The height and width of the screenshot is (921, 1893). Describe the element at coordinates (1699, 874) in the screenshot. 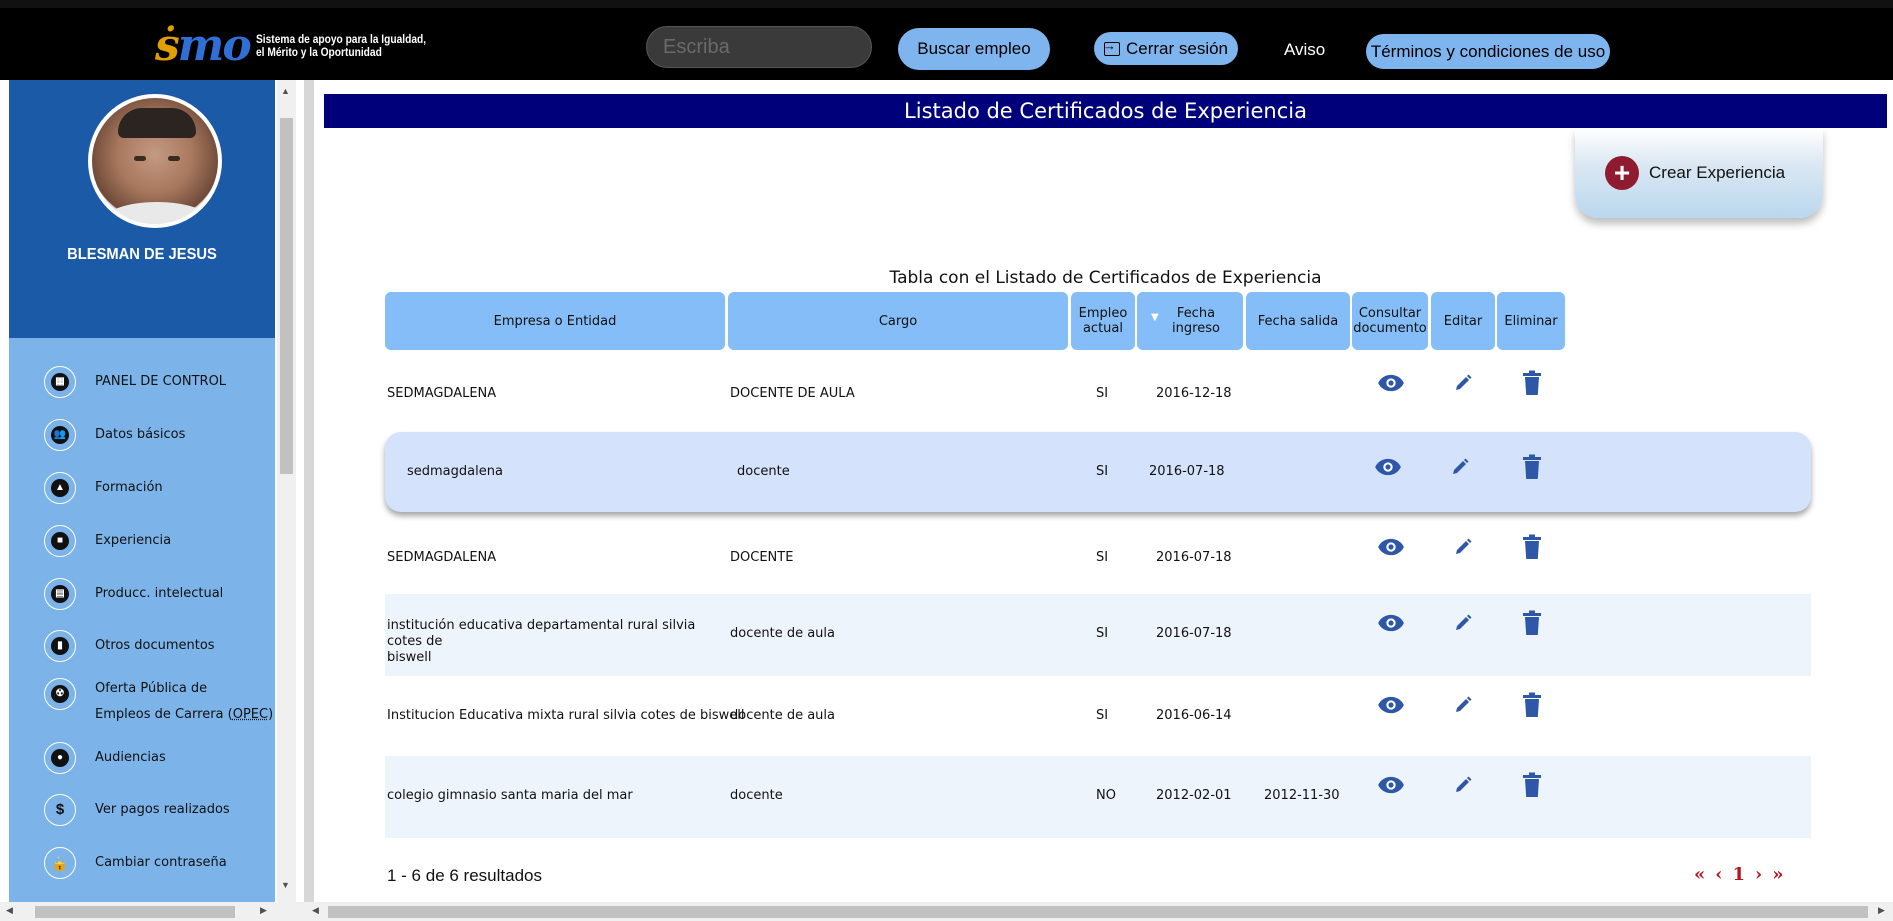

I see `first-page-button: «` at that location.